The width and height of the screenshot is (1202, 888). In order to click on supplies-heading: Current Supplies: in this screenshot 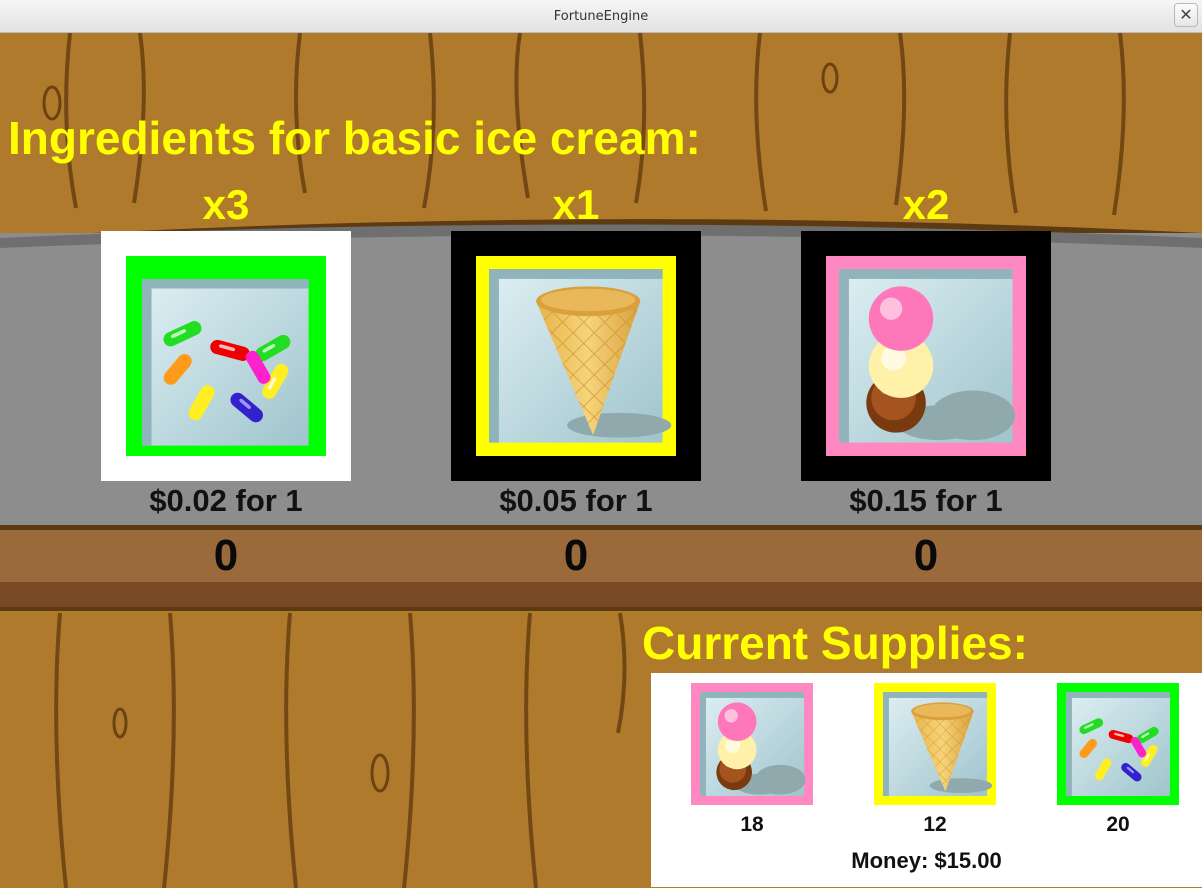, I will do `click(835, 643)`.